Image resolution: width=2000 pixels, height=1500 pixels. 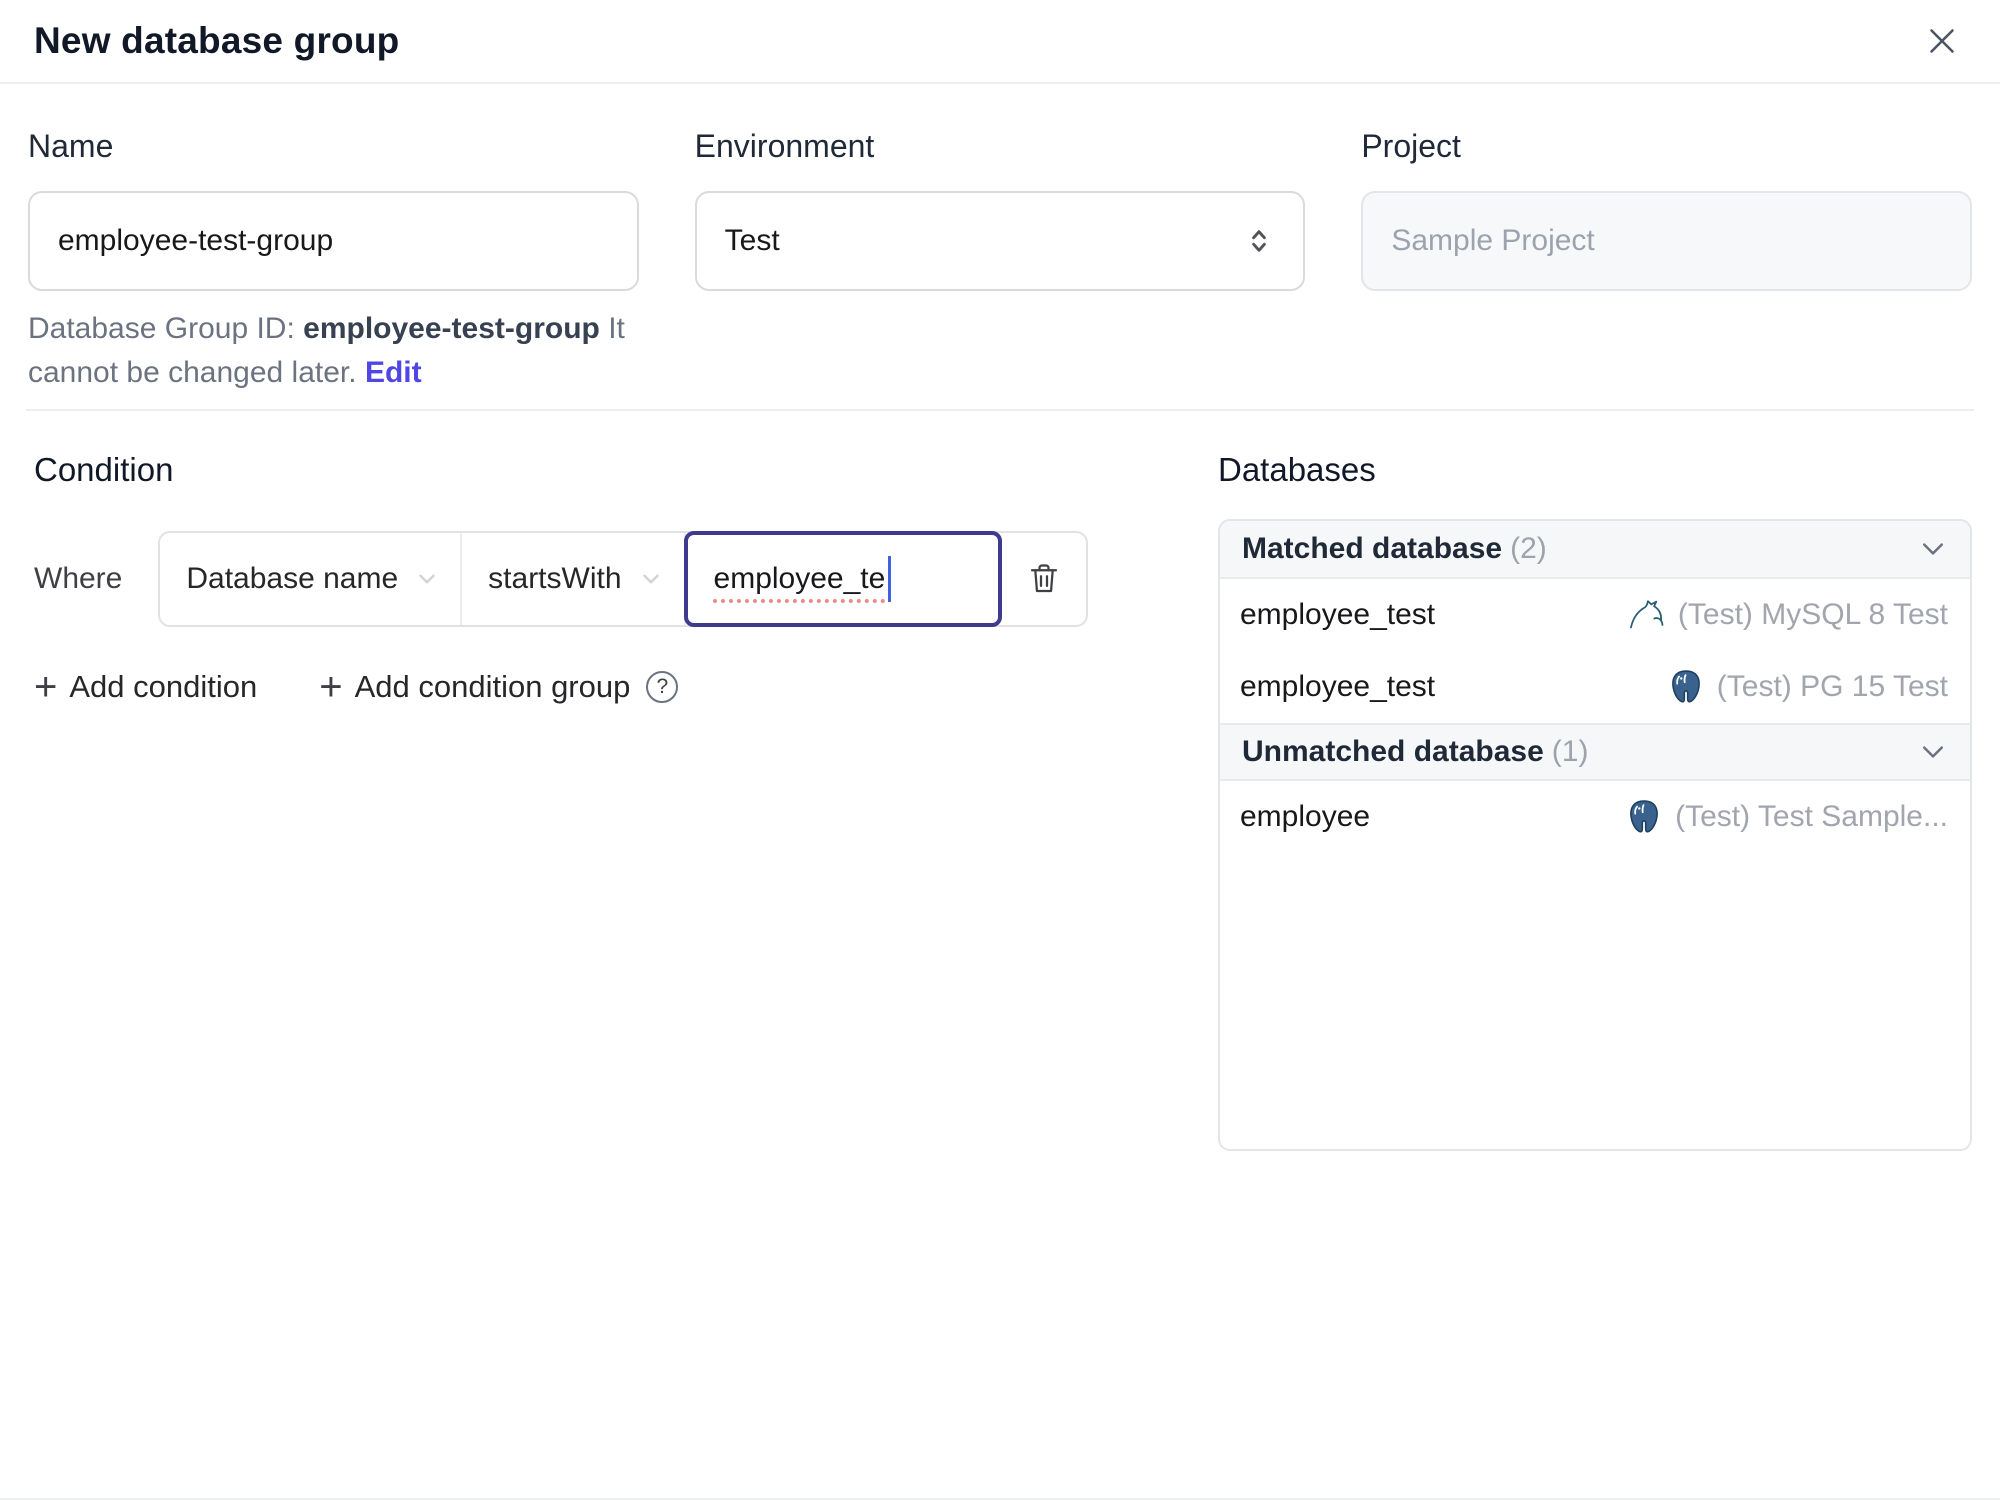 I want to click on environment-value: Test, so click(x=752, y=240).